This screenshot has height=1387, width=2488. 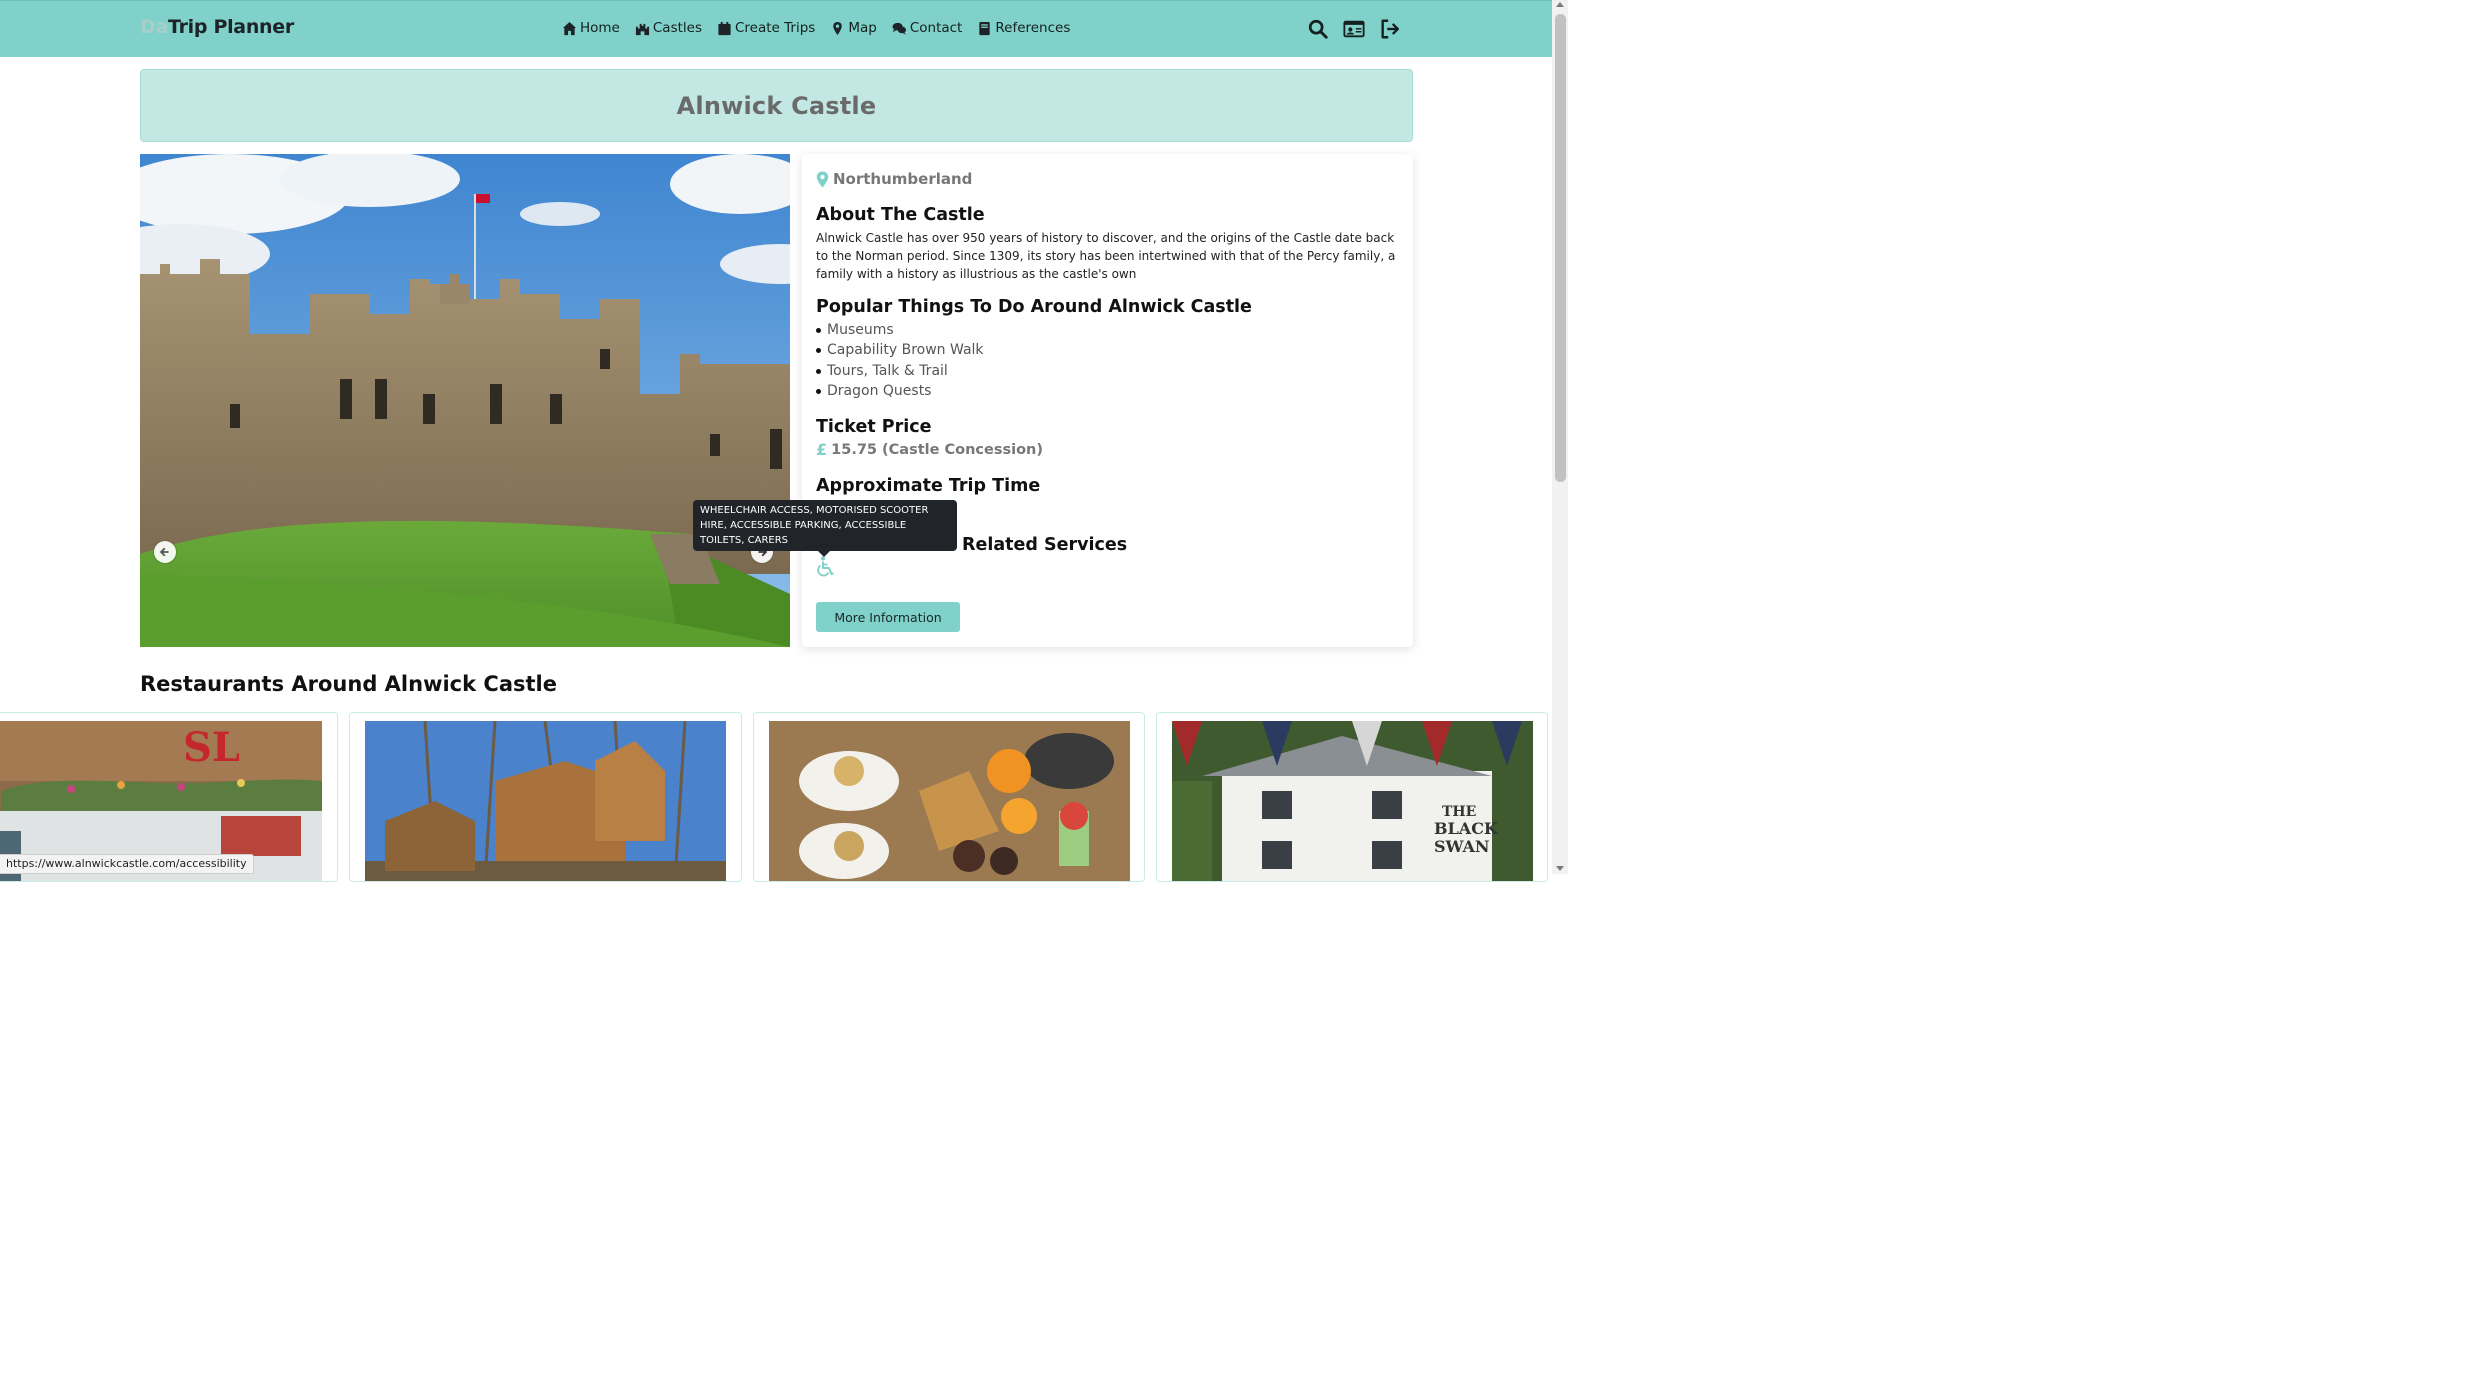 I want to click on list-item: Museums, so click(x=900, y=330).